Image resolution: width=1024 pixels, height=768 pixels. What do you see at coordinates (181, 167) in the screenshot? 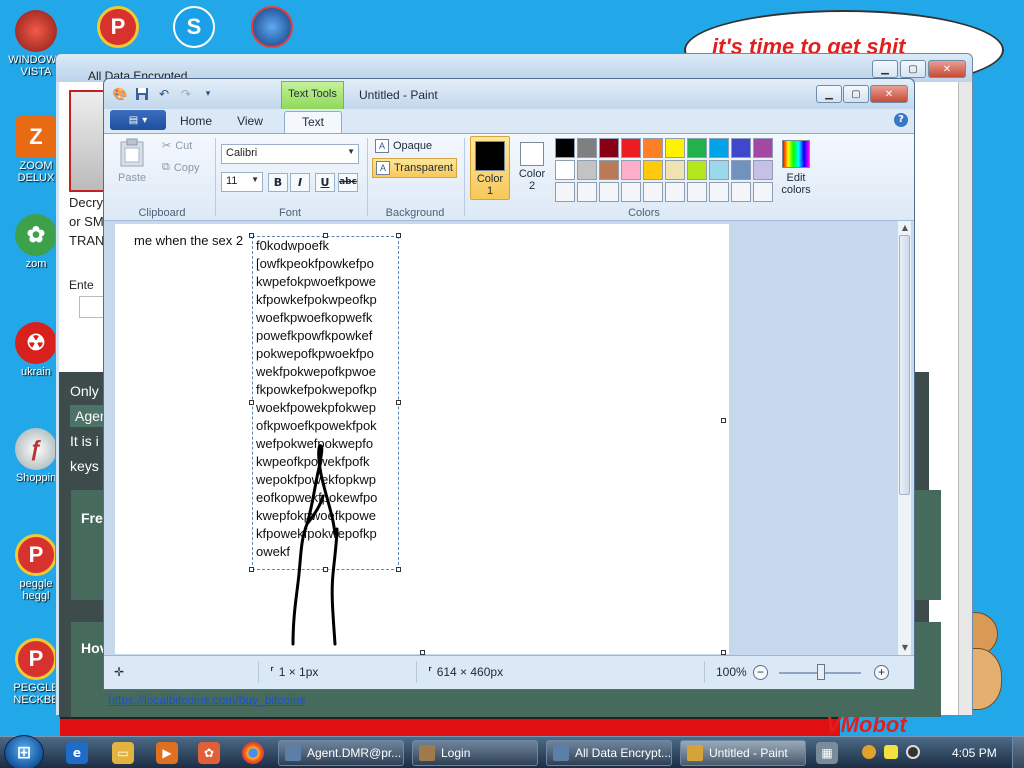
I see `copy-button: ⧉ Copy` at bounding box center [181, 167].